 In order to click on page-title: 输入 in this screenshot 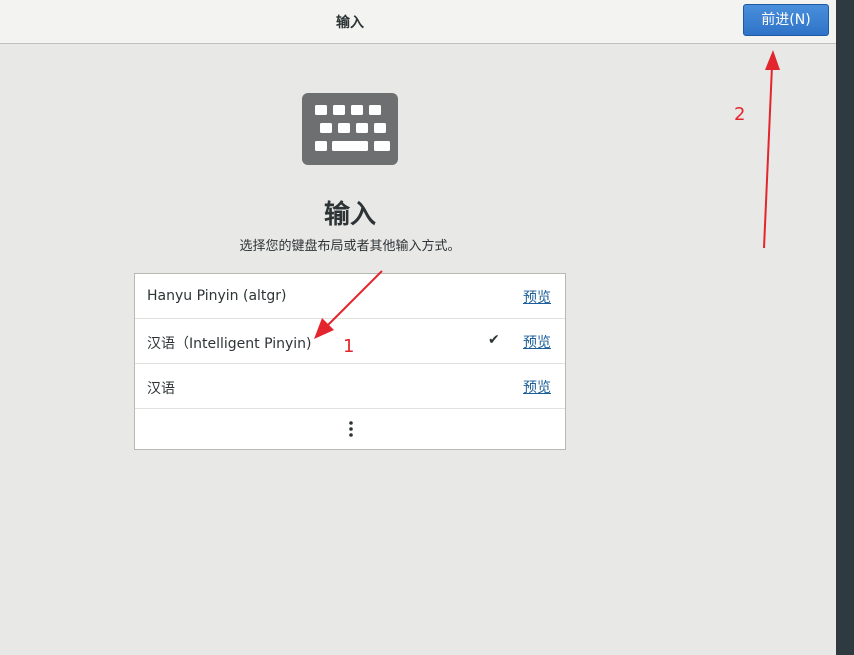, I will do `click(349, 215)`.